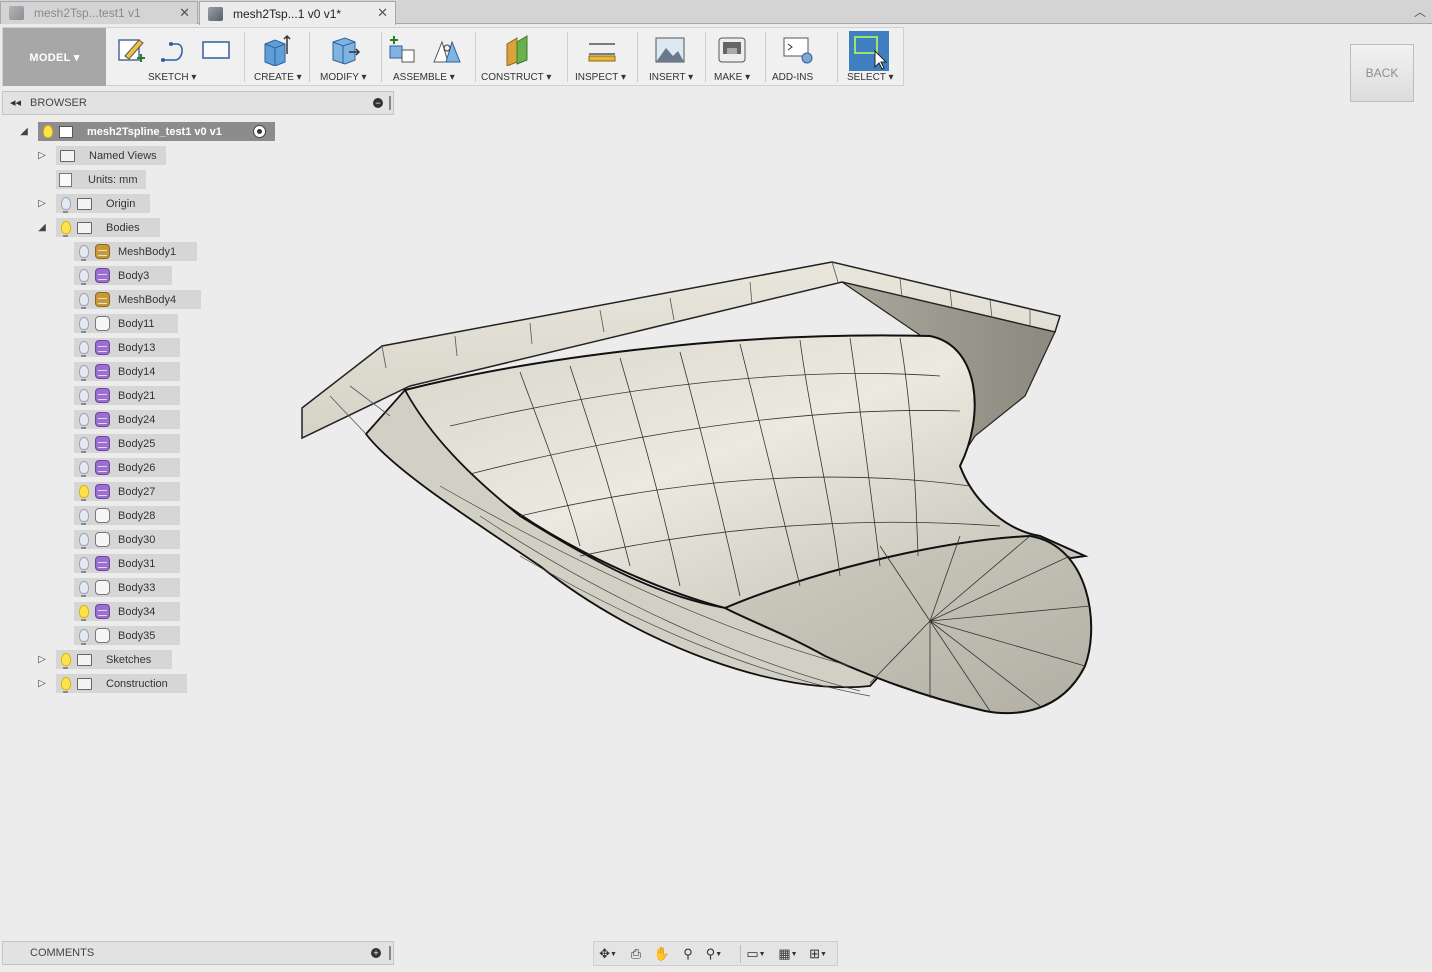 The width and height of the screenshot is (1432, 972). I want to click on tree-node-named-views: Named Views, so click(111, 155).